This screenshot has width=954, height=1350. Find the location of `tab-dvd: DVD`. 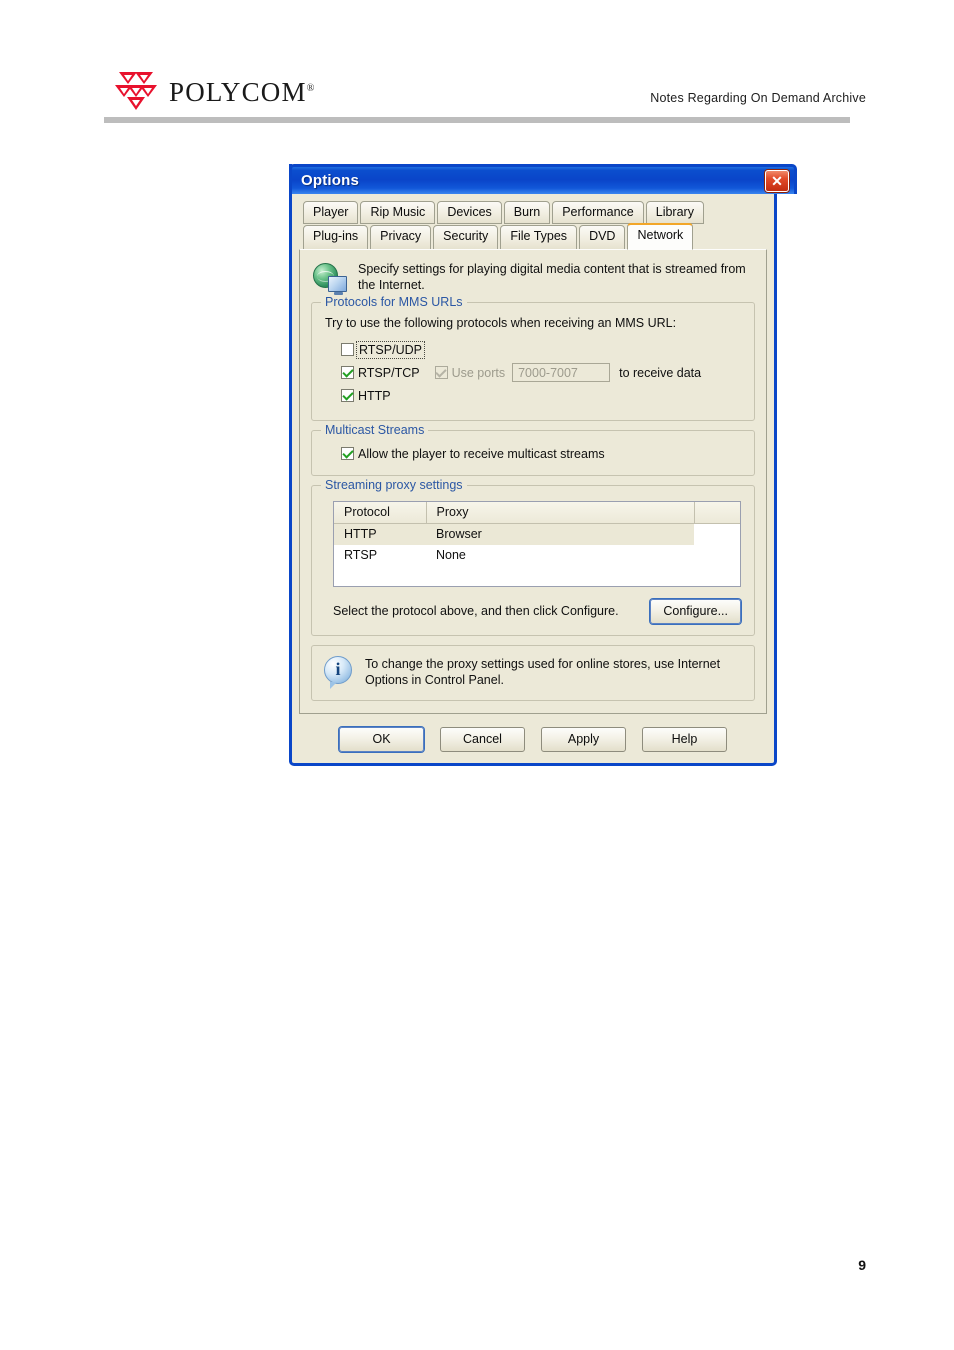

tab-dvd: DVD is located at coordinates (602, 237).